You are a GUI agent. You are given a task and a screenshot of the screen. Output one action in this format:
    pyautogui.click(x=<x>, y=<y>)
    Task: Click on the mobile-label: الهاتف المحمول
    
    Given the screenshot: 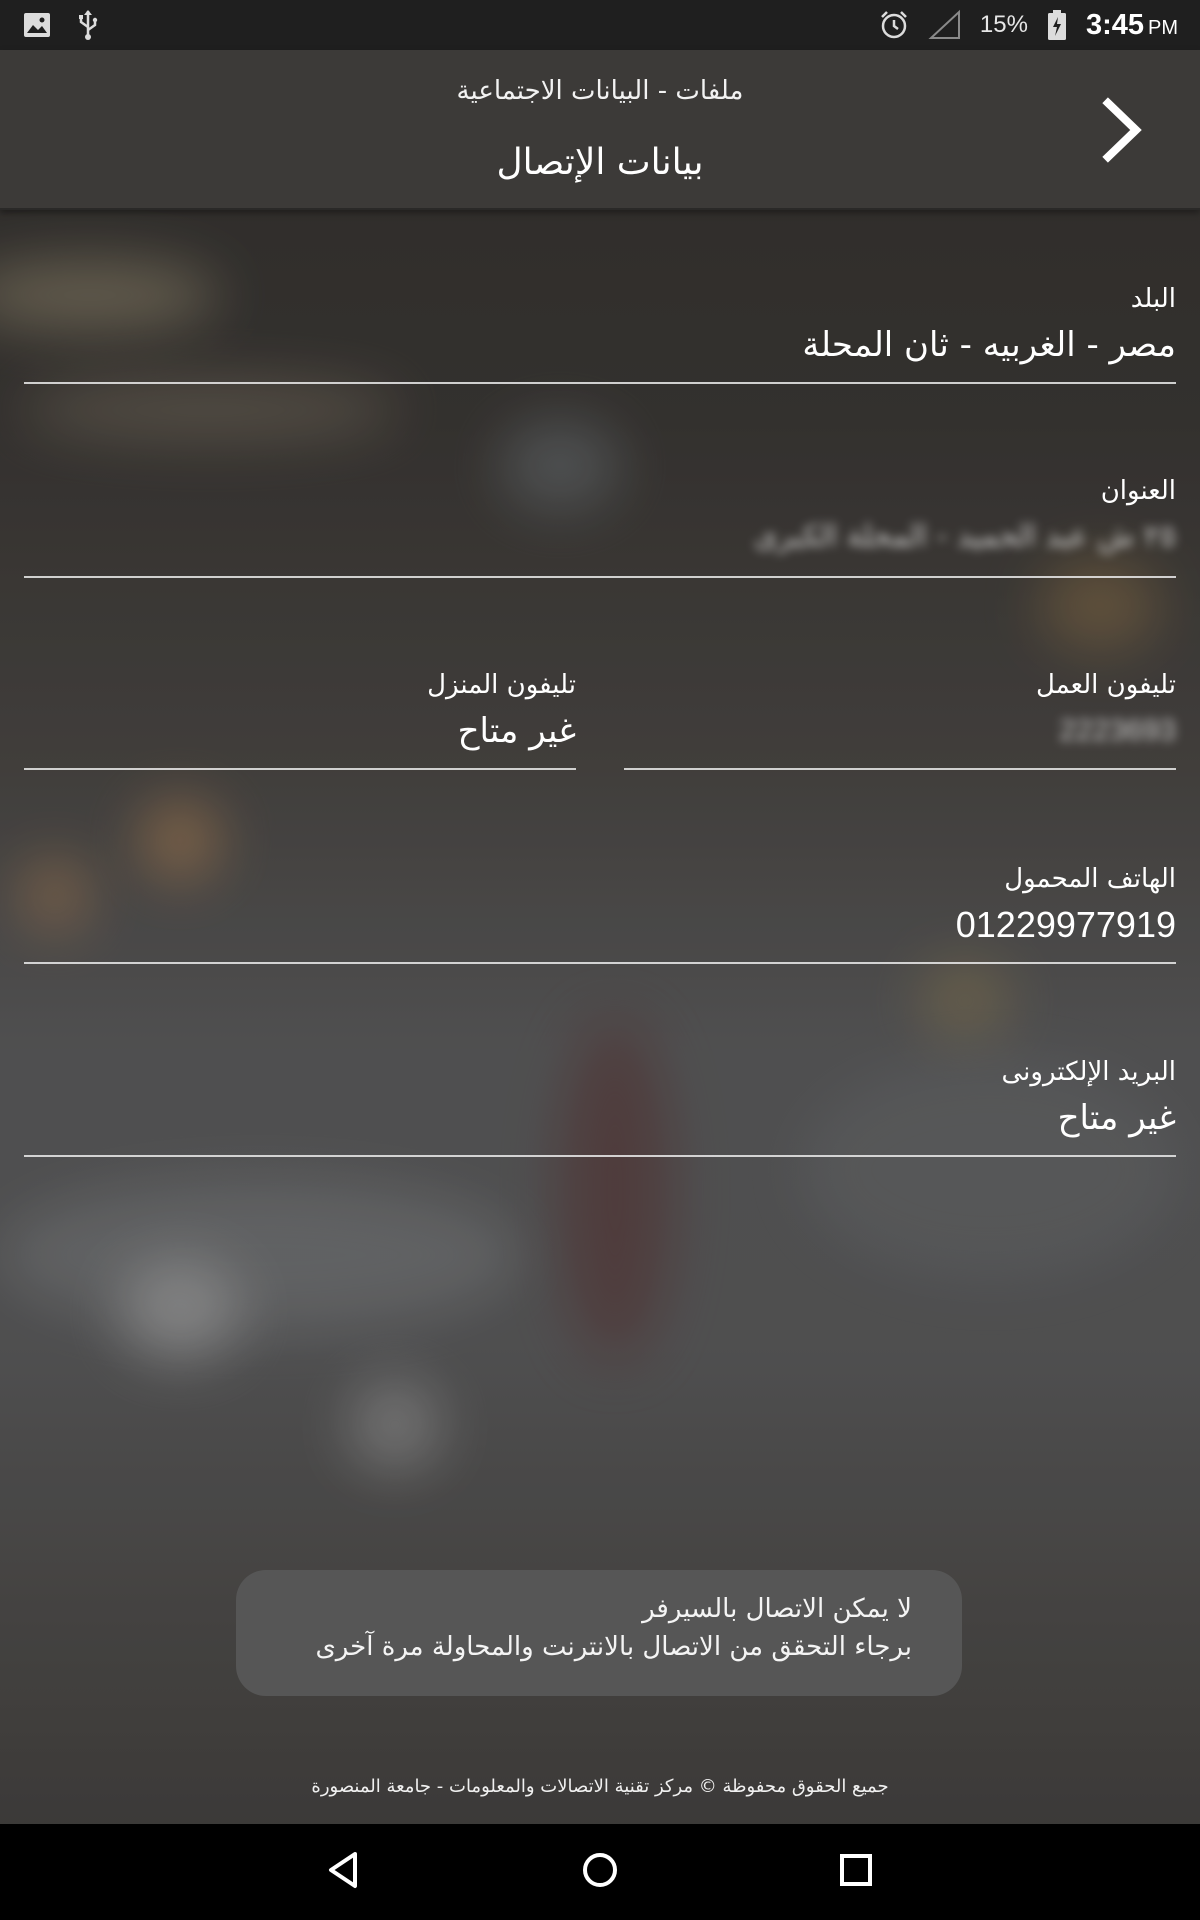 What is the action you would take?
    pyautogui.click(x=1090, y=879)
    